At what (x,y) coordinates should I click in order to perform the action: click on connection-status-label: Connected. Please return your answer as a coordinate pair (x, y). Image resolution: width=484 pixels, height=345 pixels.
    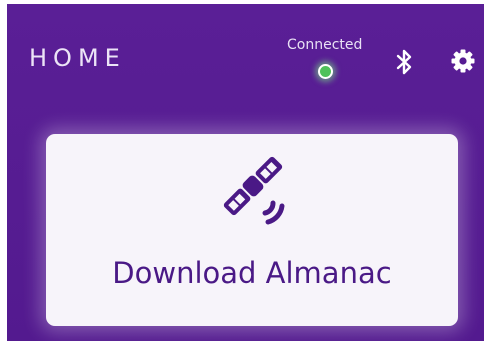
    Looking at the image, I should click on (325, 45).